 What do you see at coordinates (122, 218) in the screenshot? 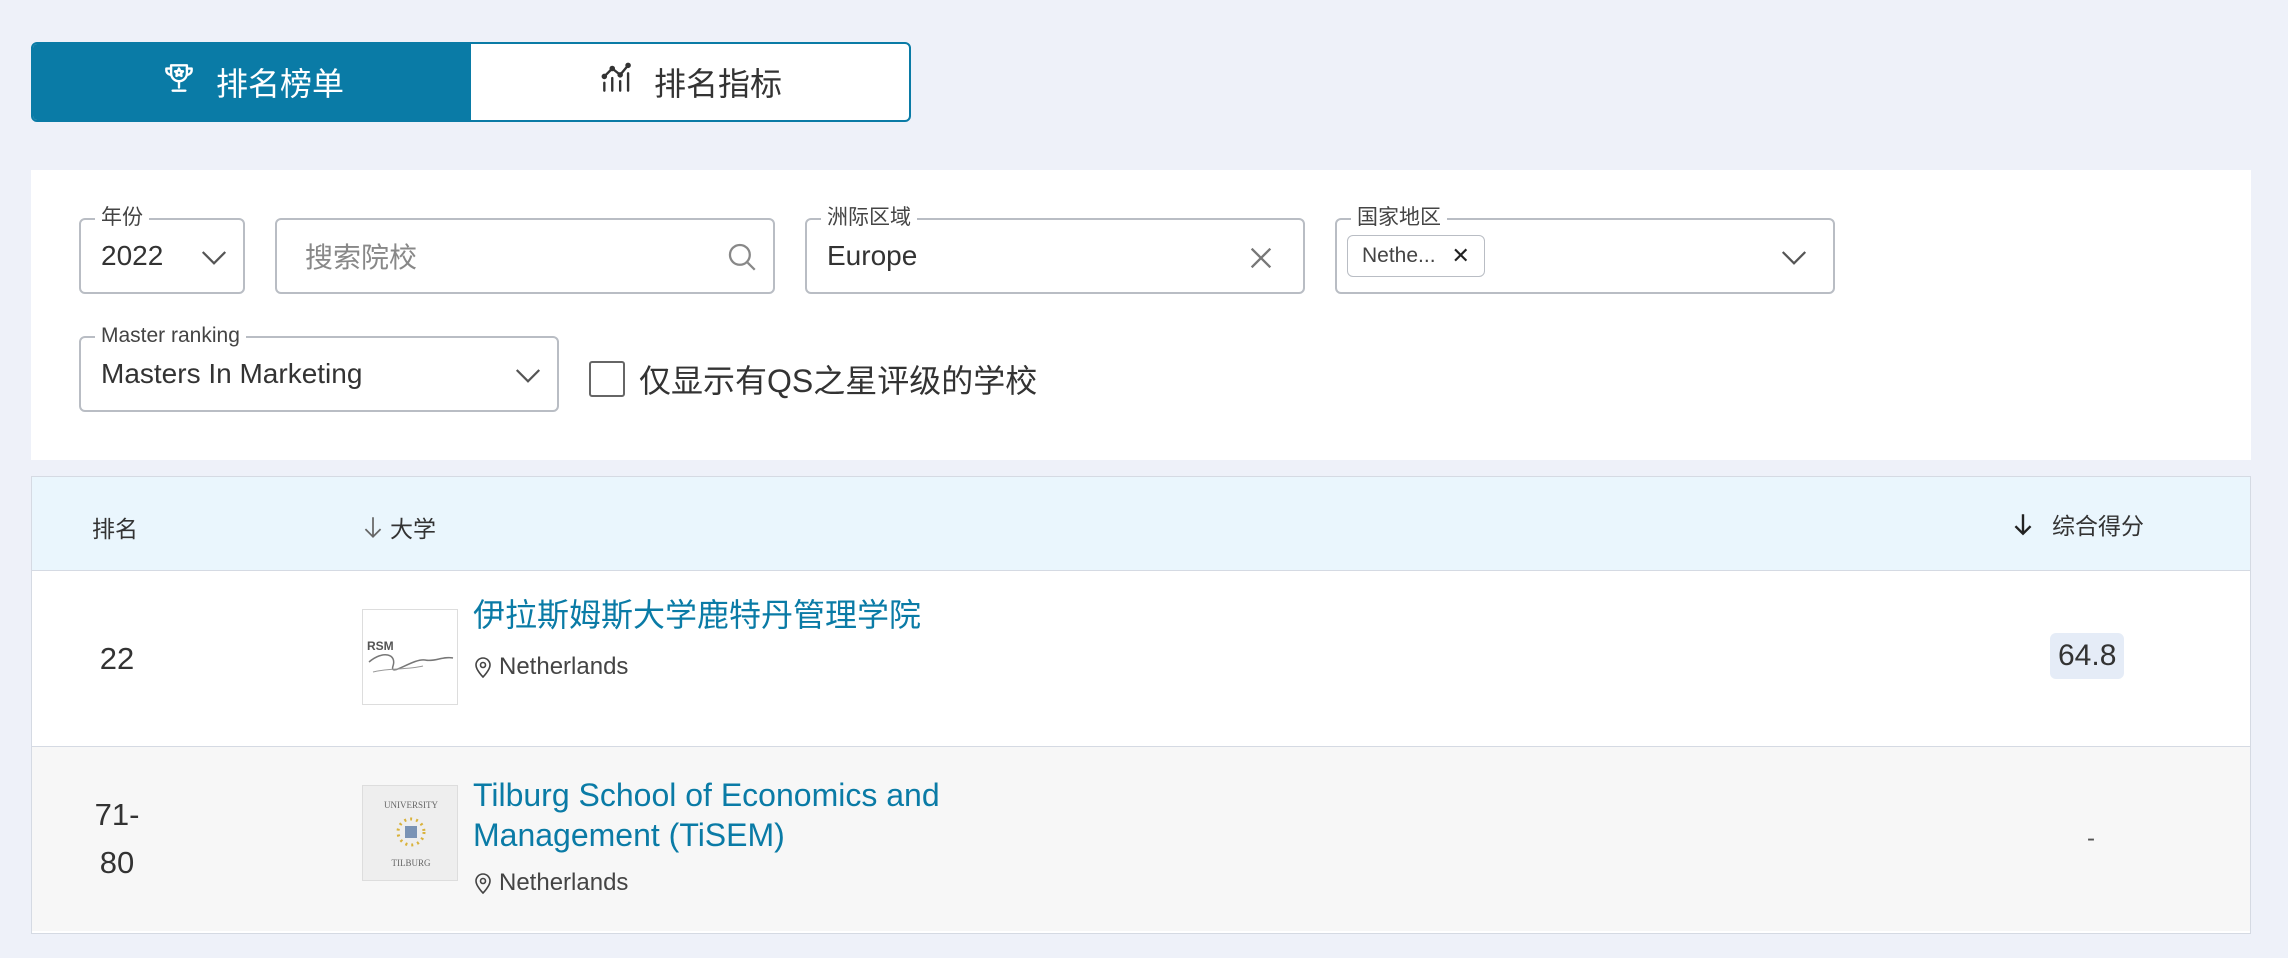
I see `year-legend: 年份` at bounding box center [122, 218].